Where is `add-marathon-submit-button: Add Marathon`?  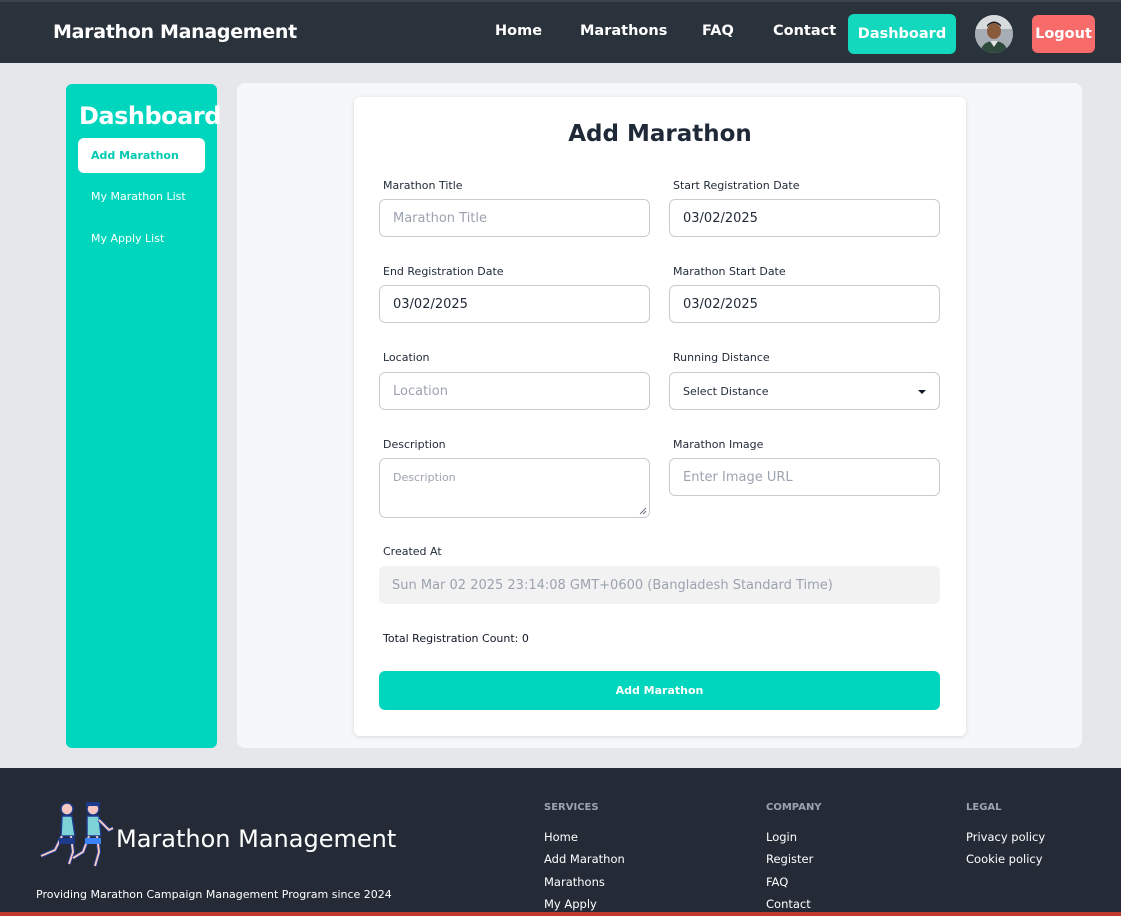 add-marathon-submit-button: Add Marathon is located at coordinates (659, 690).